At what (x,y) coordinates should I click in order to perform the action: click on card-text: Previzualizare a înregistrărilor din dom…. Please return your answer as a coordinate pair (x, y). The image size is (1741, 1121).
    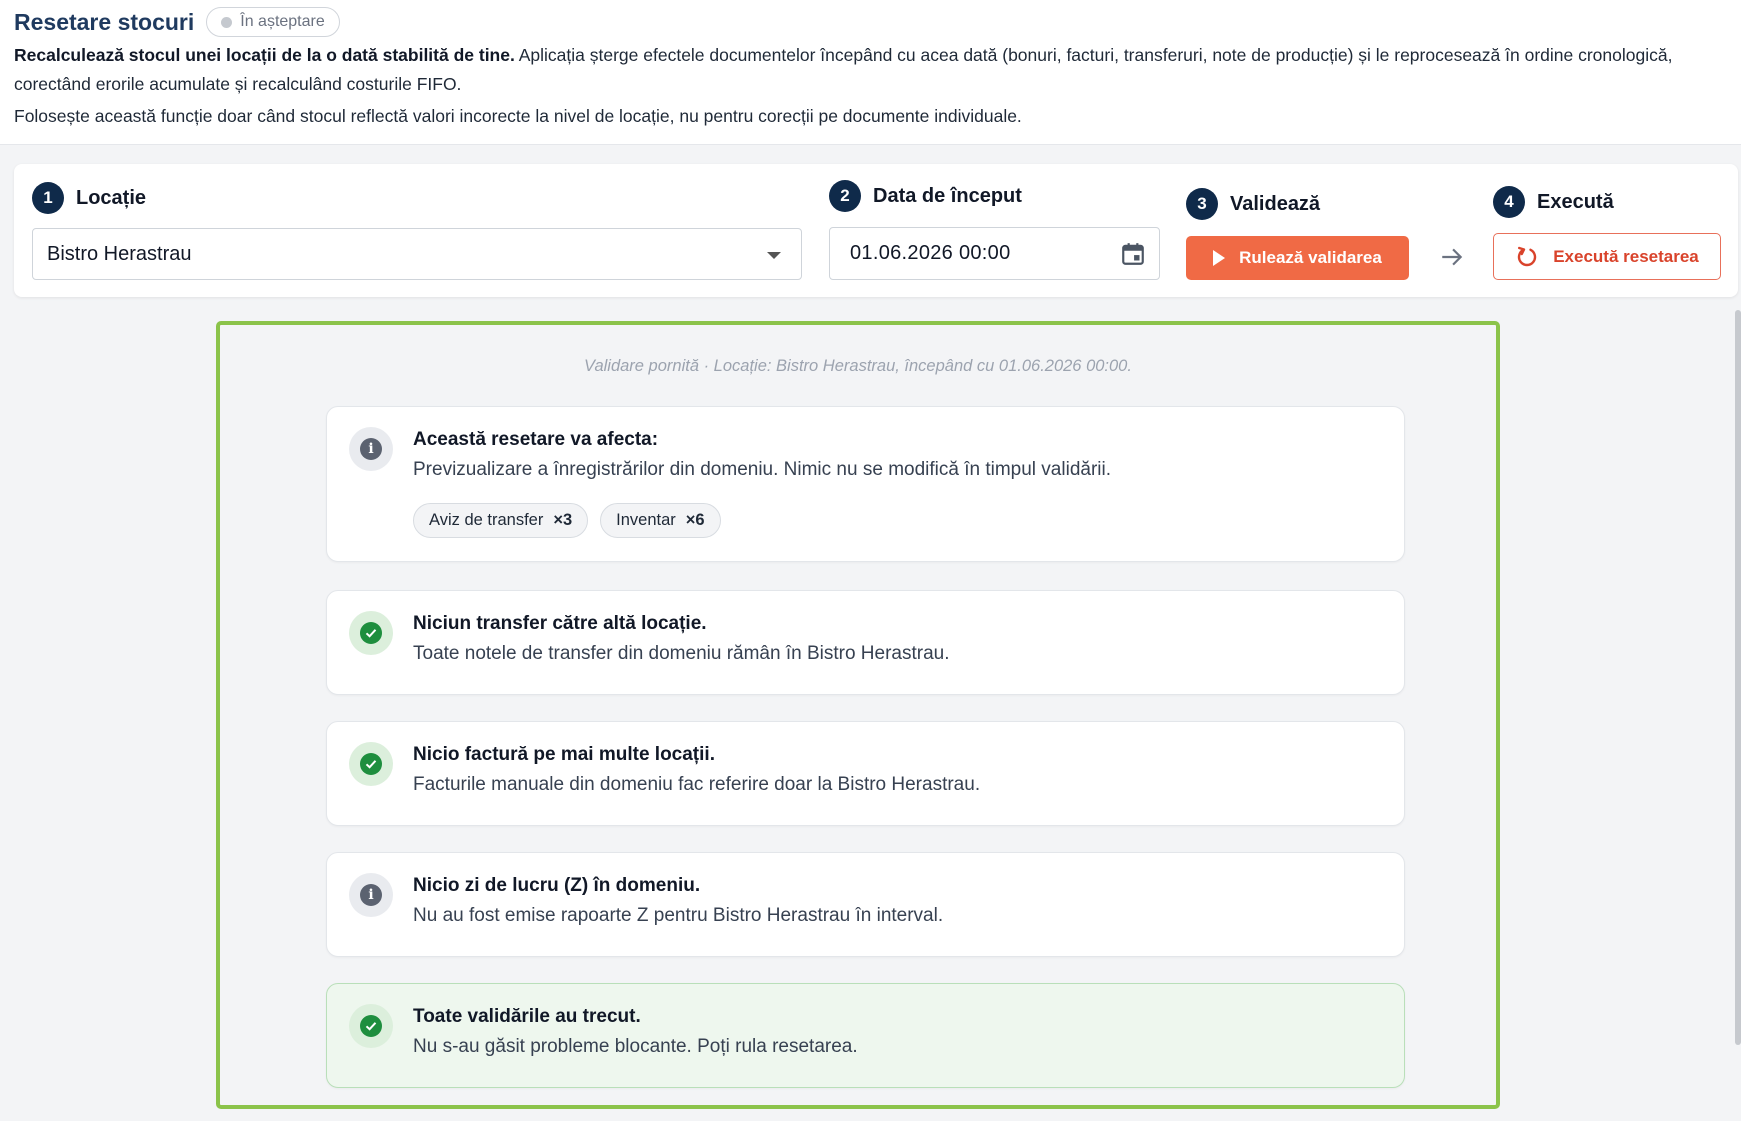
    Looking at the image, I should click on (762, 469).